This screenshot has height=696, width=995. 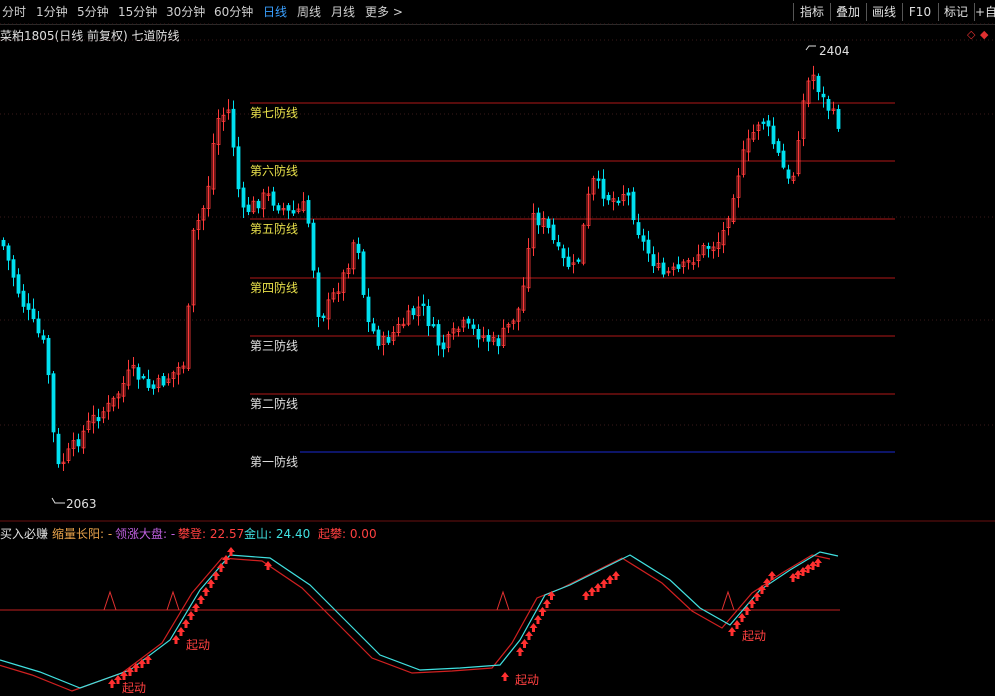 I want to click on defense-label-7: 第七防线, so click(x=274, y=113).